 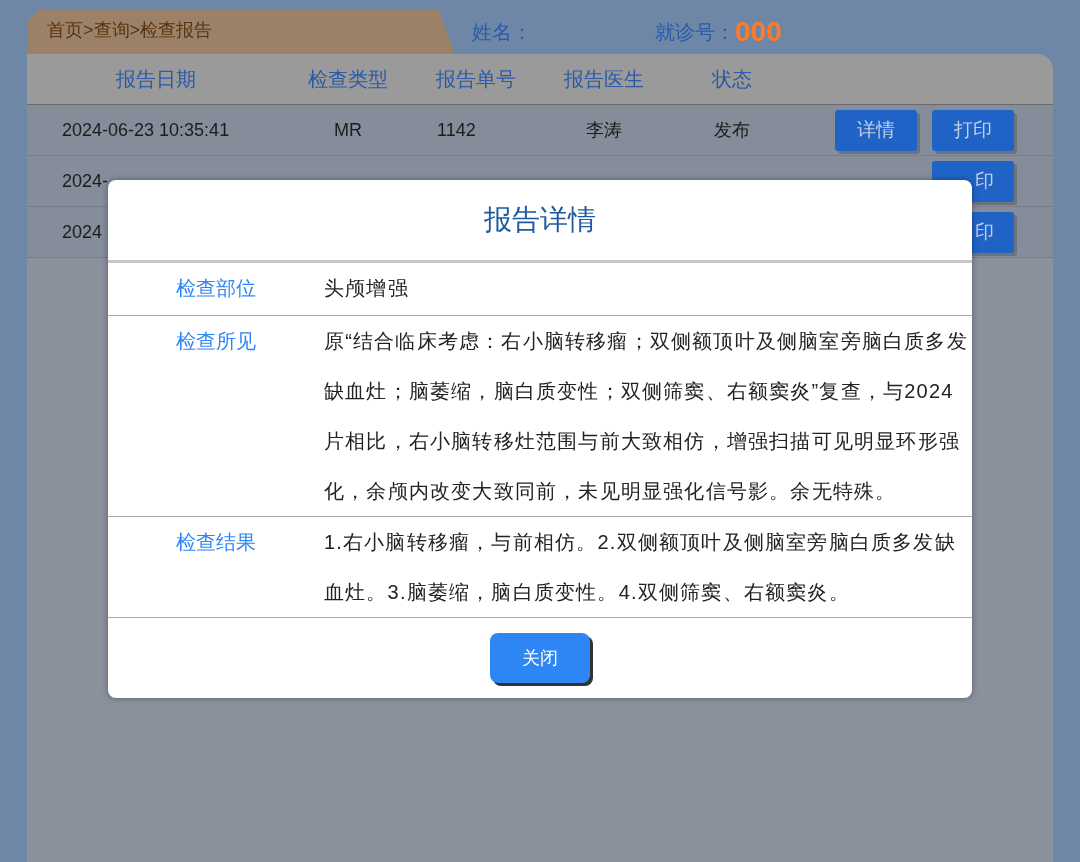 I want to click on dialog-title: 报告详情, so click(x=540, y=220).